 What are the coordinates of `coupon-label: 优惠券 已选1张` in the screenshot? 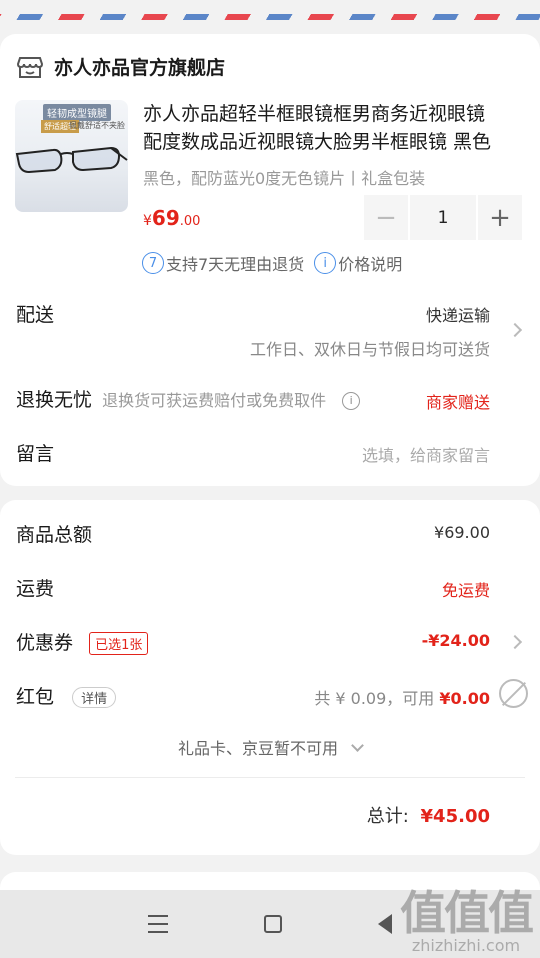 It's located at (82, 641).